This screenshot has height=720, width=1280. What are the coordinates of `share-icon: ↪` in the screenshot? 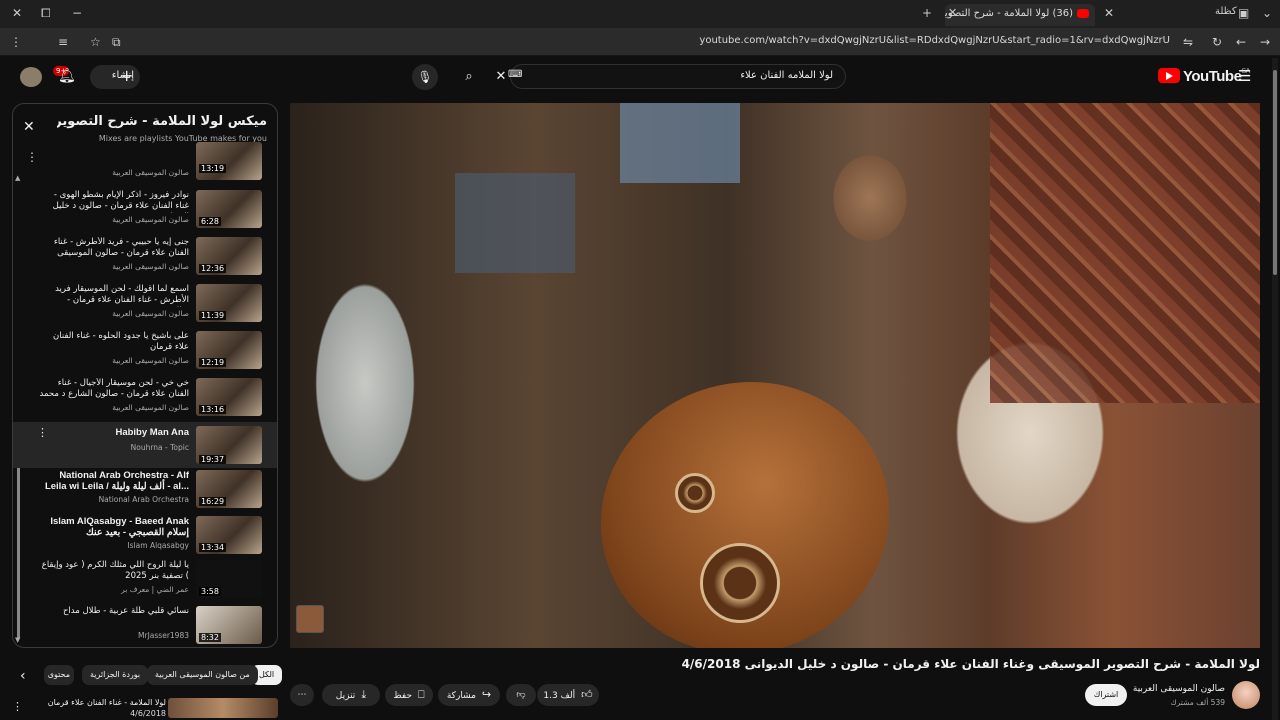 It's located at (486, 694).